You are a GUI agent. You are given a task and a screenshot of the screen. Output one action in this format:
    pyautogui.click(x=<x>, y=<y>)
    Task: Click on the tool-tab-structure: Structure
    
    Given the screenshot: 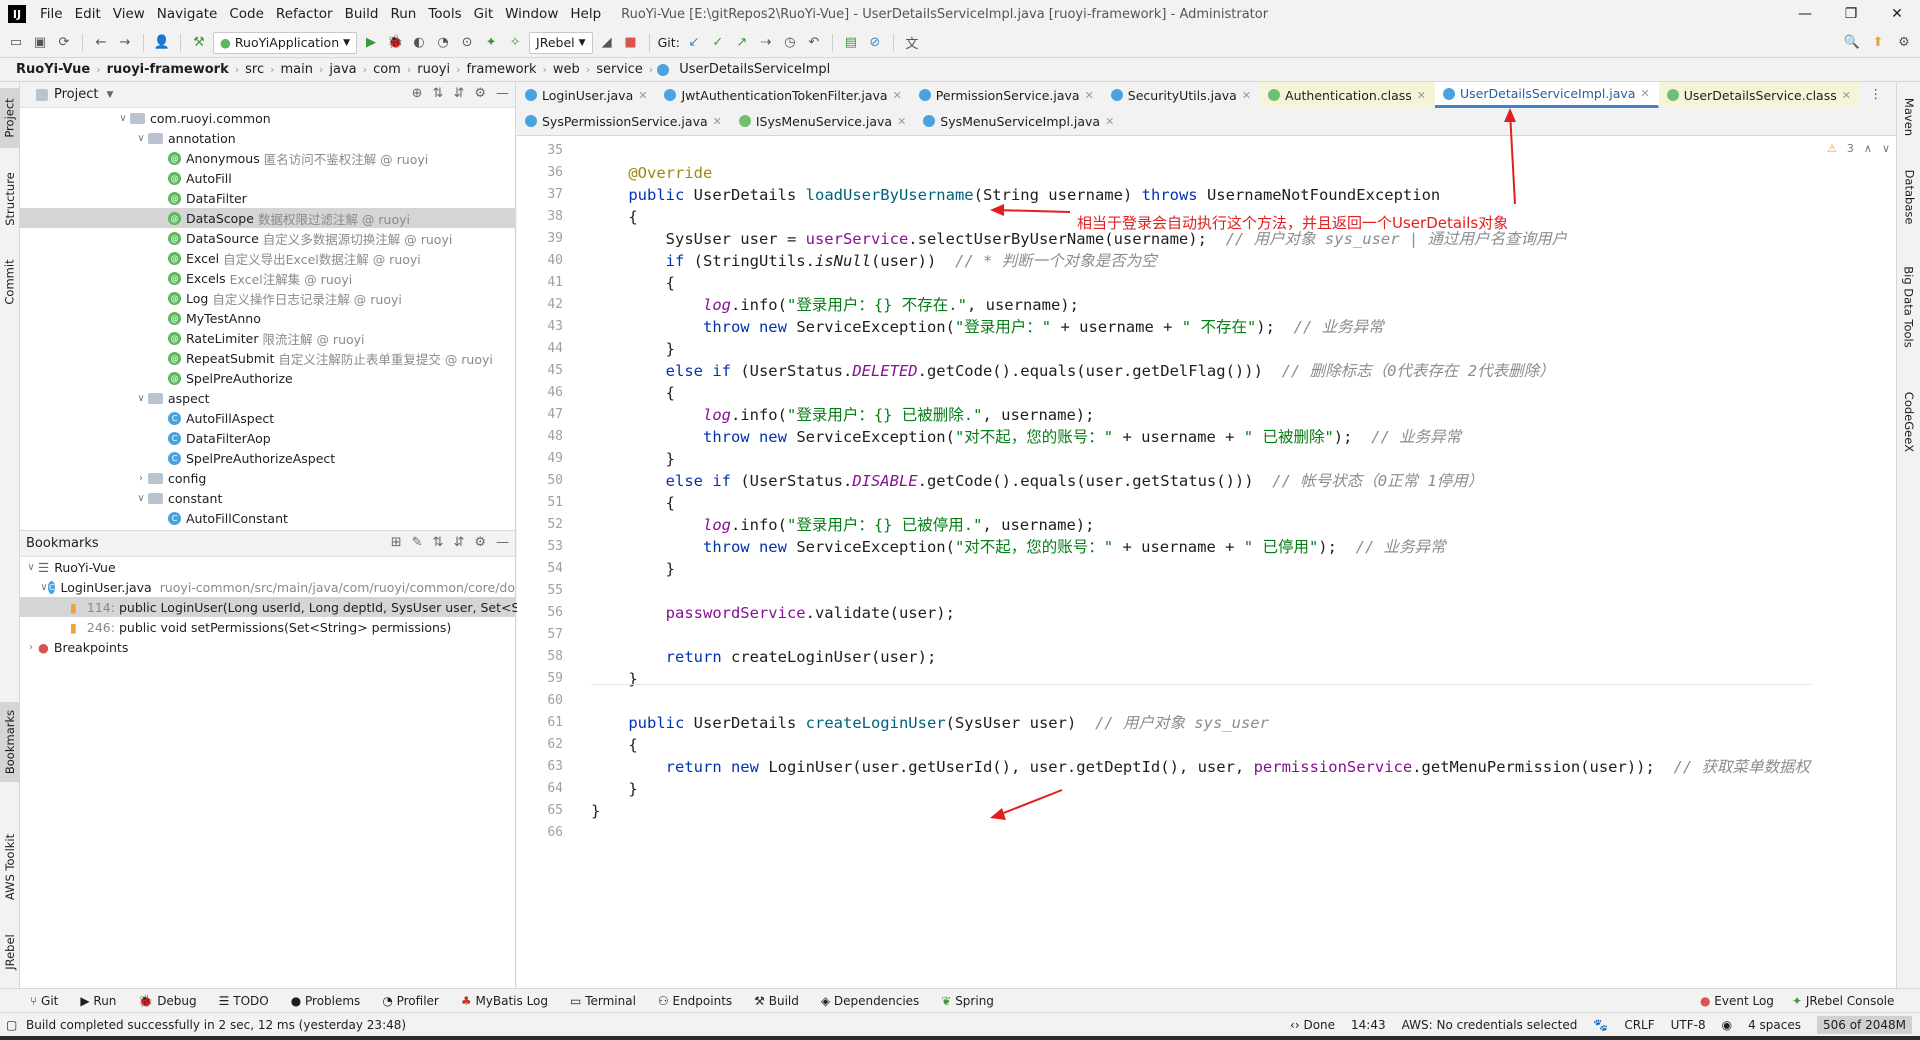 What is the action you would take?
    pyautogui.click(x=10, y=199)
    